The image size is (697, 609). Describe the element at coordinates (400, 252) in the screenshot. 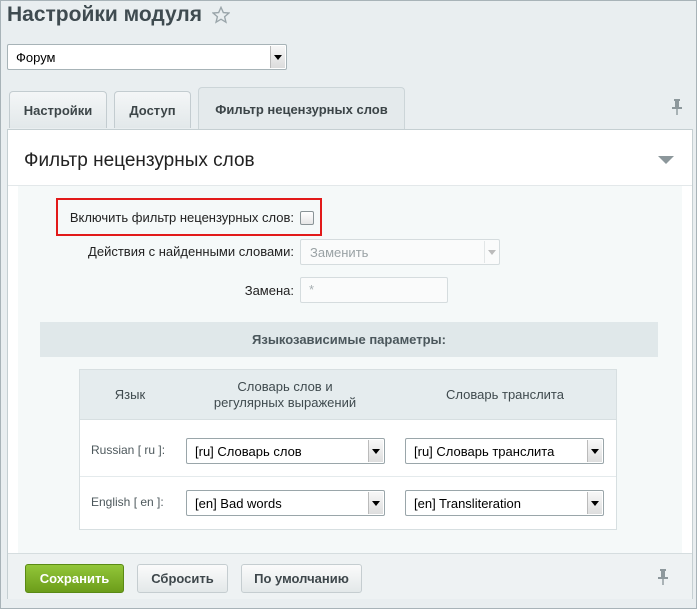

I see `action-select: Заменить` at that location.